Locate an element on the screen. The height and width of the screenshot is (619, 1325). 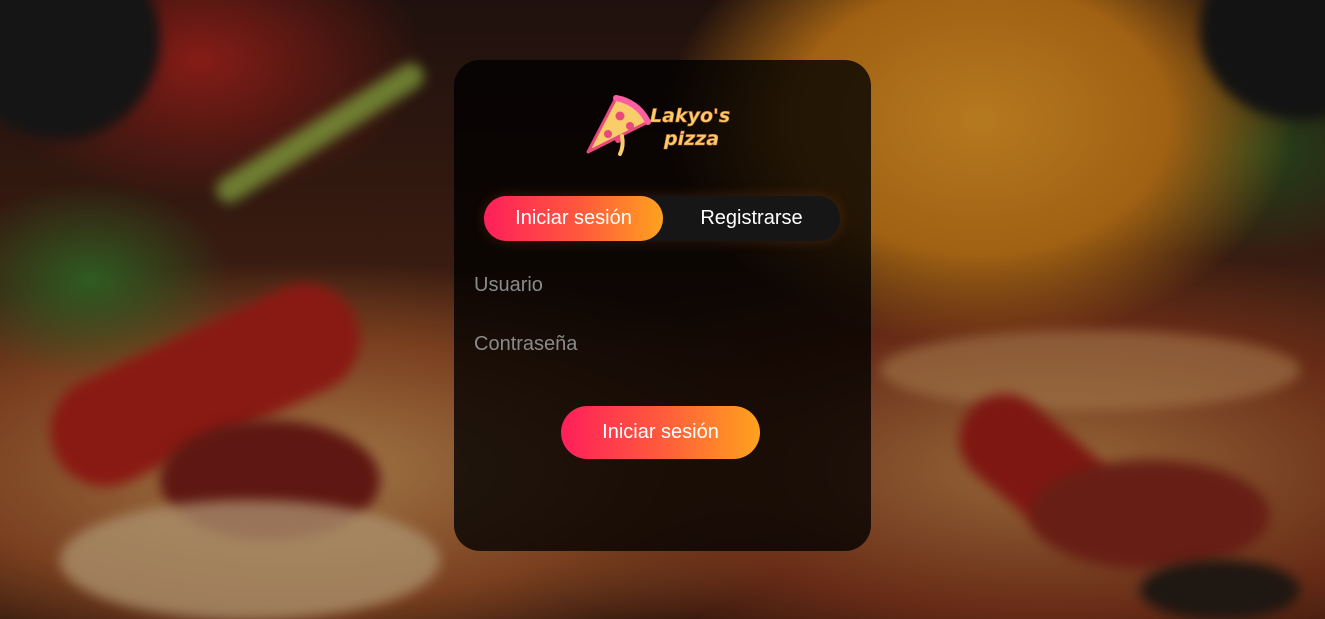
logo-text-line1: Lakyo's is located at coordinates (690, 116).